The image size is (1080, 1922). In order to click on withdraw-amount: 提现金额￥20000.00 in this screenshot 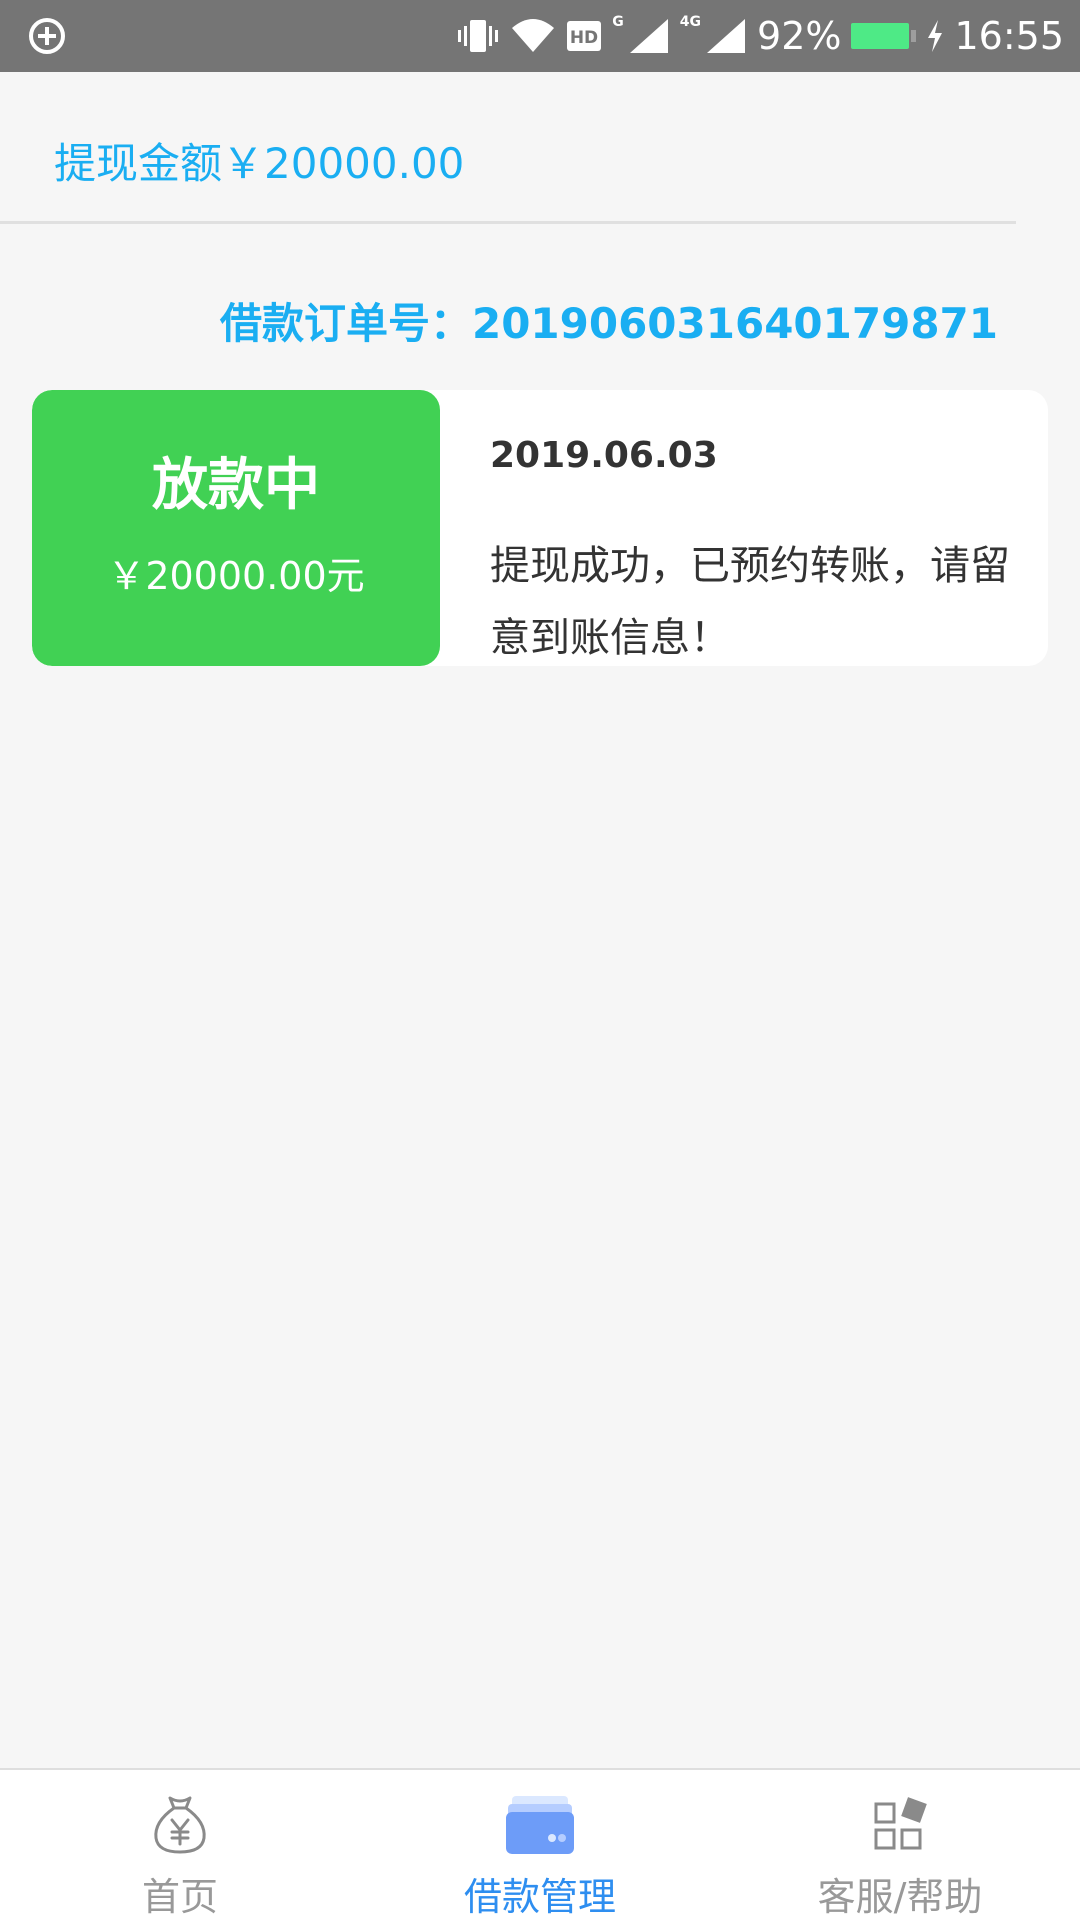, I will do `click(259, 163)`.